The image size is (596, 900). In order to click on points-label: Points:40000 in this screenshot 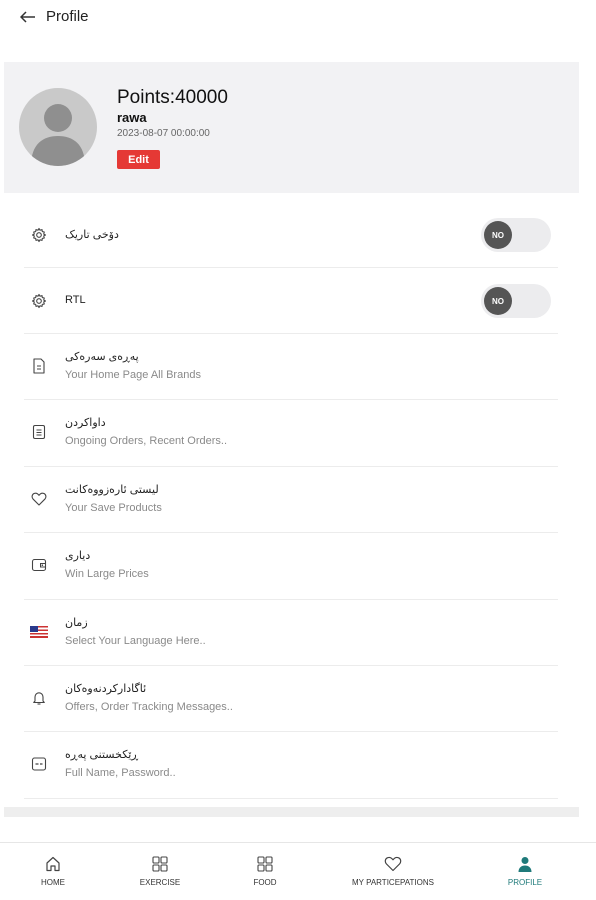, I will do `click(172, 97)`.